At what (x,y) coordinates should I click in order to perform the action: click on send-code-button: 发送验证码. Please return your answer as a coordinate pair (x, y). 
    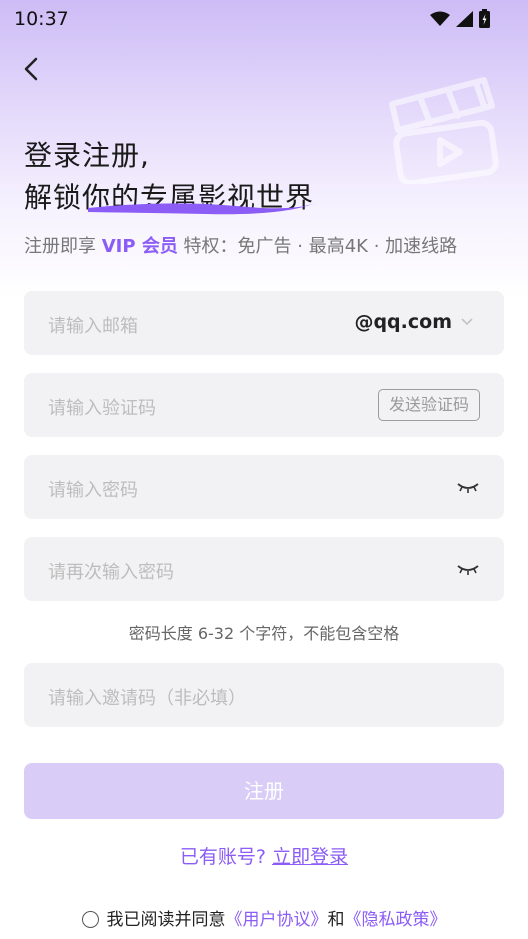
    Looking at the image, I should click on (428, 405).